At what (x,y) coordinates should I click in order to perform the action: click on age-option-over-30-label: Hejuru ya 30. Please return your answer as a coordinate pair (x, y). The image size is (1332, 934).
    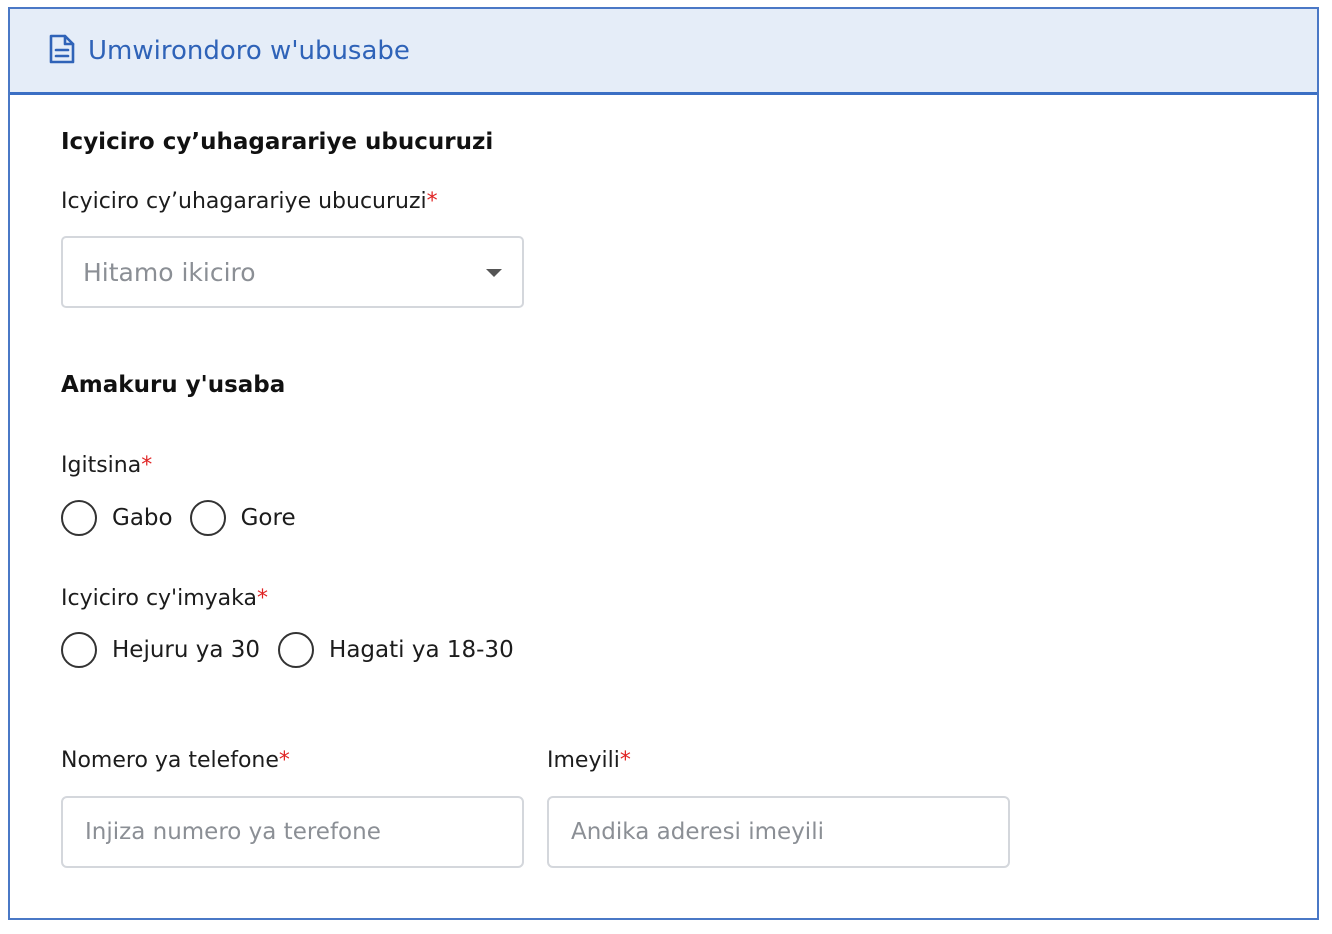
    Looking at the image, I should click on (186, 650).